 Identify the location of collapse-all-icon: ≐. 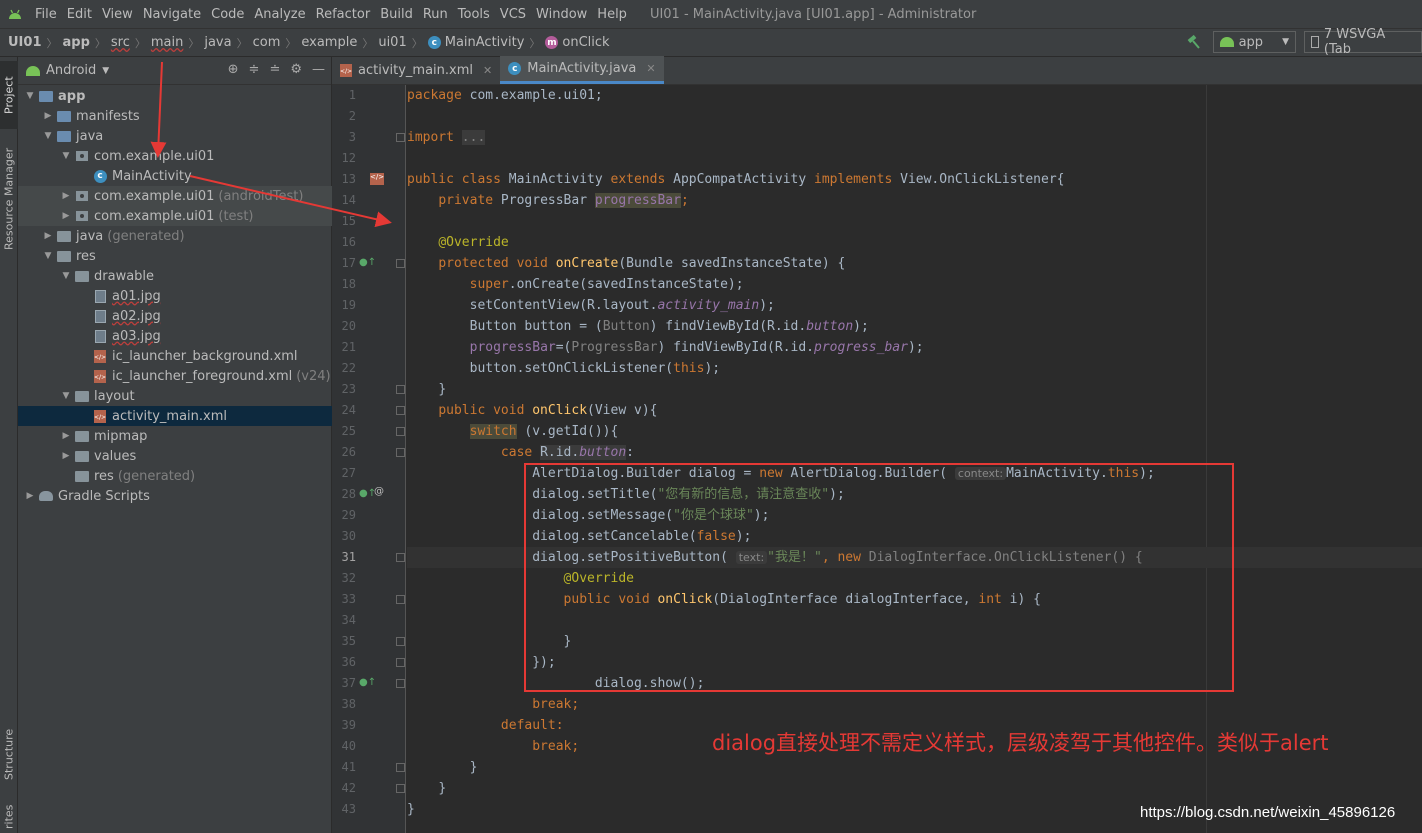
(274, 69).